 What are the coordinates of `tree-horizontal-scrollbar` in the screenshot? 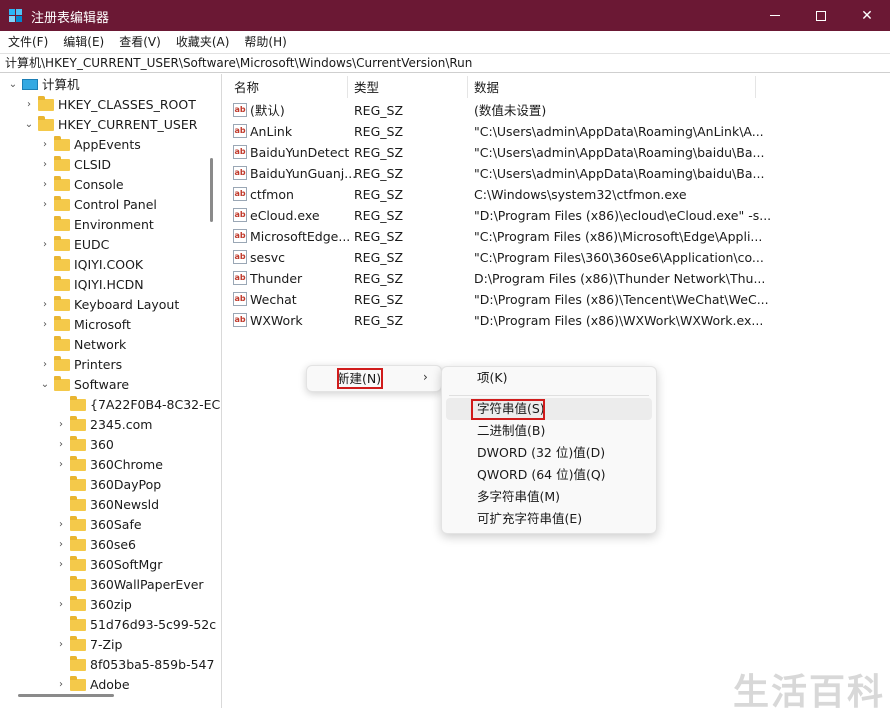 It's located at (66, 695).